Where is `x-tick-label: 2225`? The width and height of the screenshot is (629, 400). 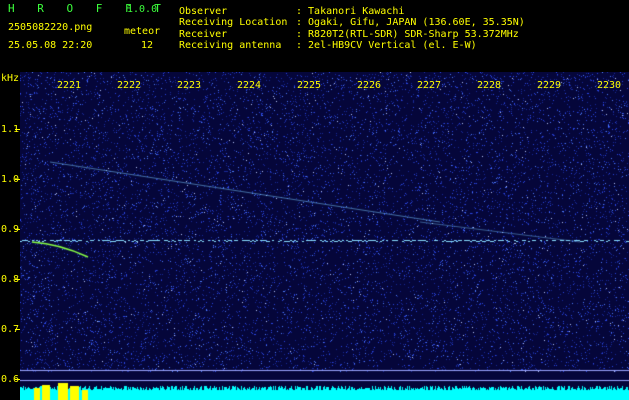 x-tick-label: 2225 is located at coordinates (309, 85).